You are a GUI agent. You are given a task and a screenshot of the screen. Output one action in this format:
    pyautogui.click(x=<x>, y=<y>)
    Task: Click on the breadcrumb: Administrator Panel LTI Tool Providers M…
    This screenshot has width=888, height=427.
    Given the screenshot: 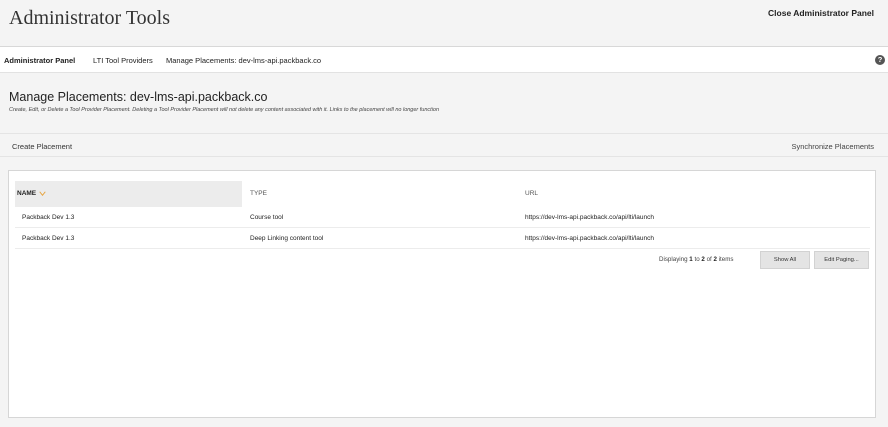 What is the action you would take?
    pyautogui.click(x=444, y=59)
    